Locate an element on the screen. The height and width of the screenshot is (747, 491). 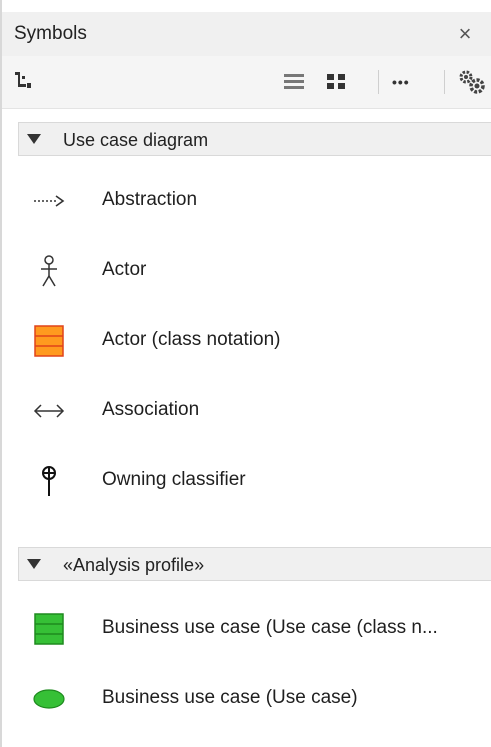
more-options-icon: ••• is located at coordinates (410, 82).